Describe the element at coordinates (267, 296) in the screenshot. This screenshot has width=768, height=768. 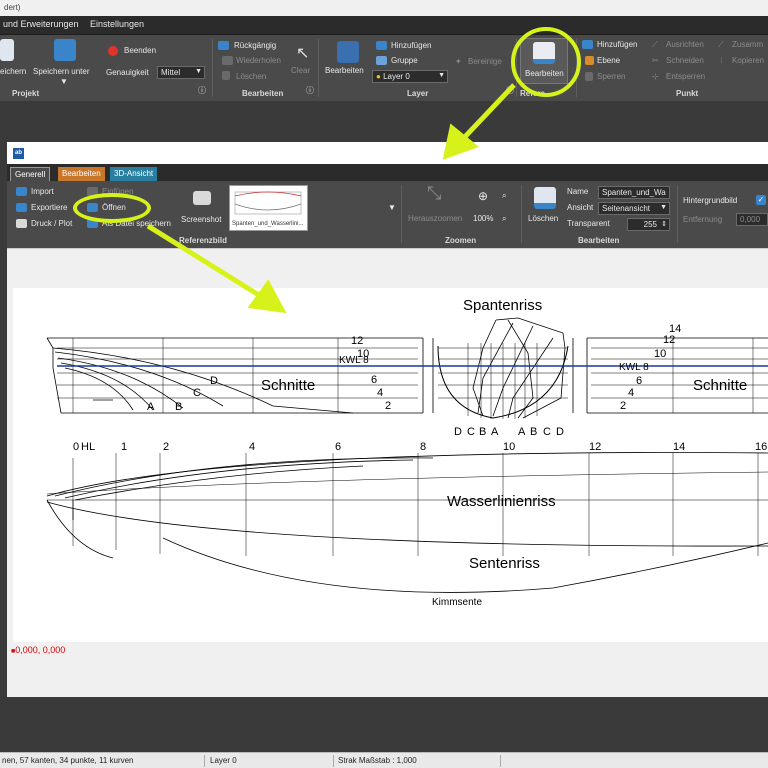
I see `arrow-head` at that location.